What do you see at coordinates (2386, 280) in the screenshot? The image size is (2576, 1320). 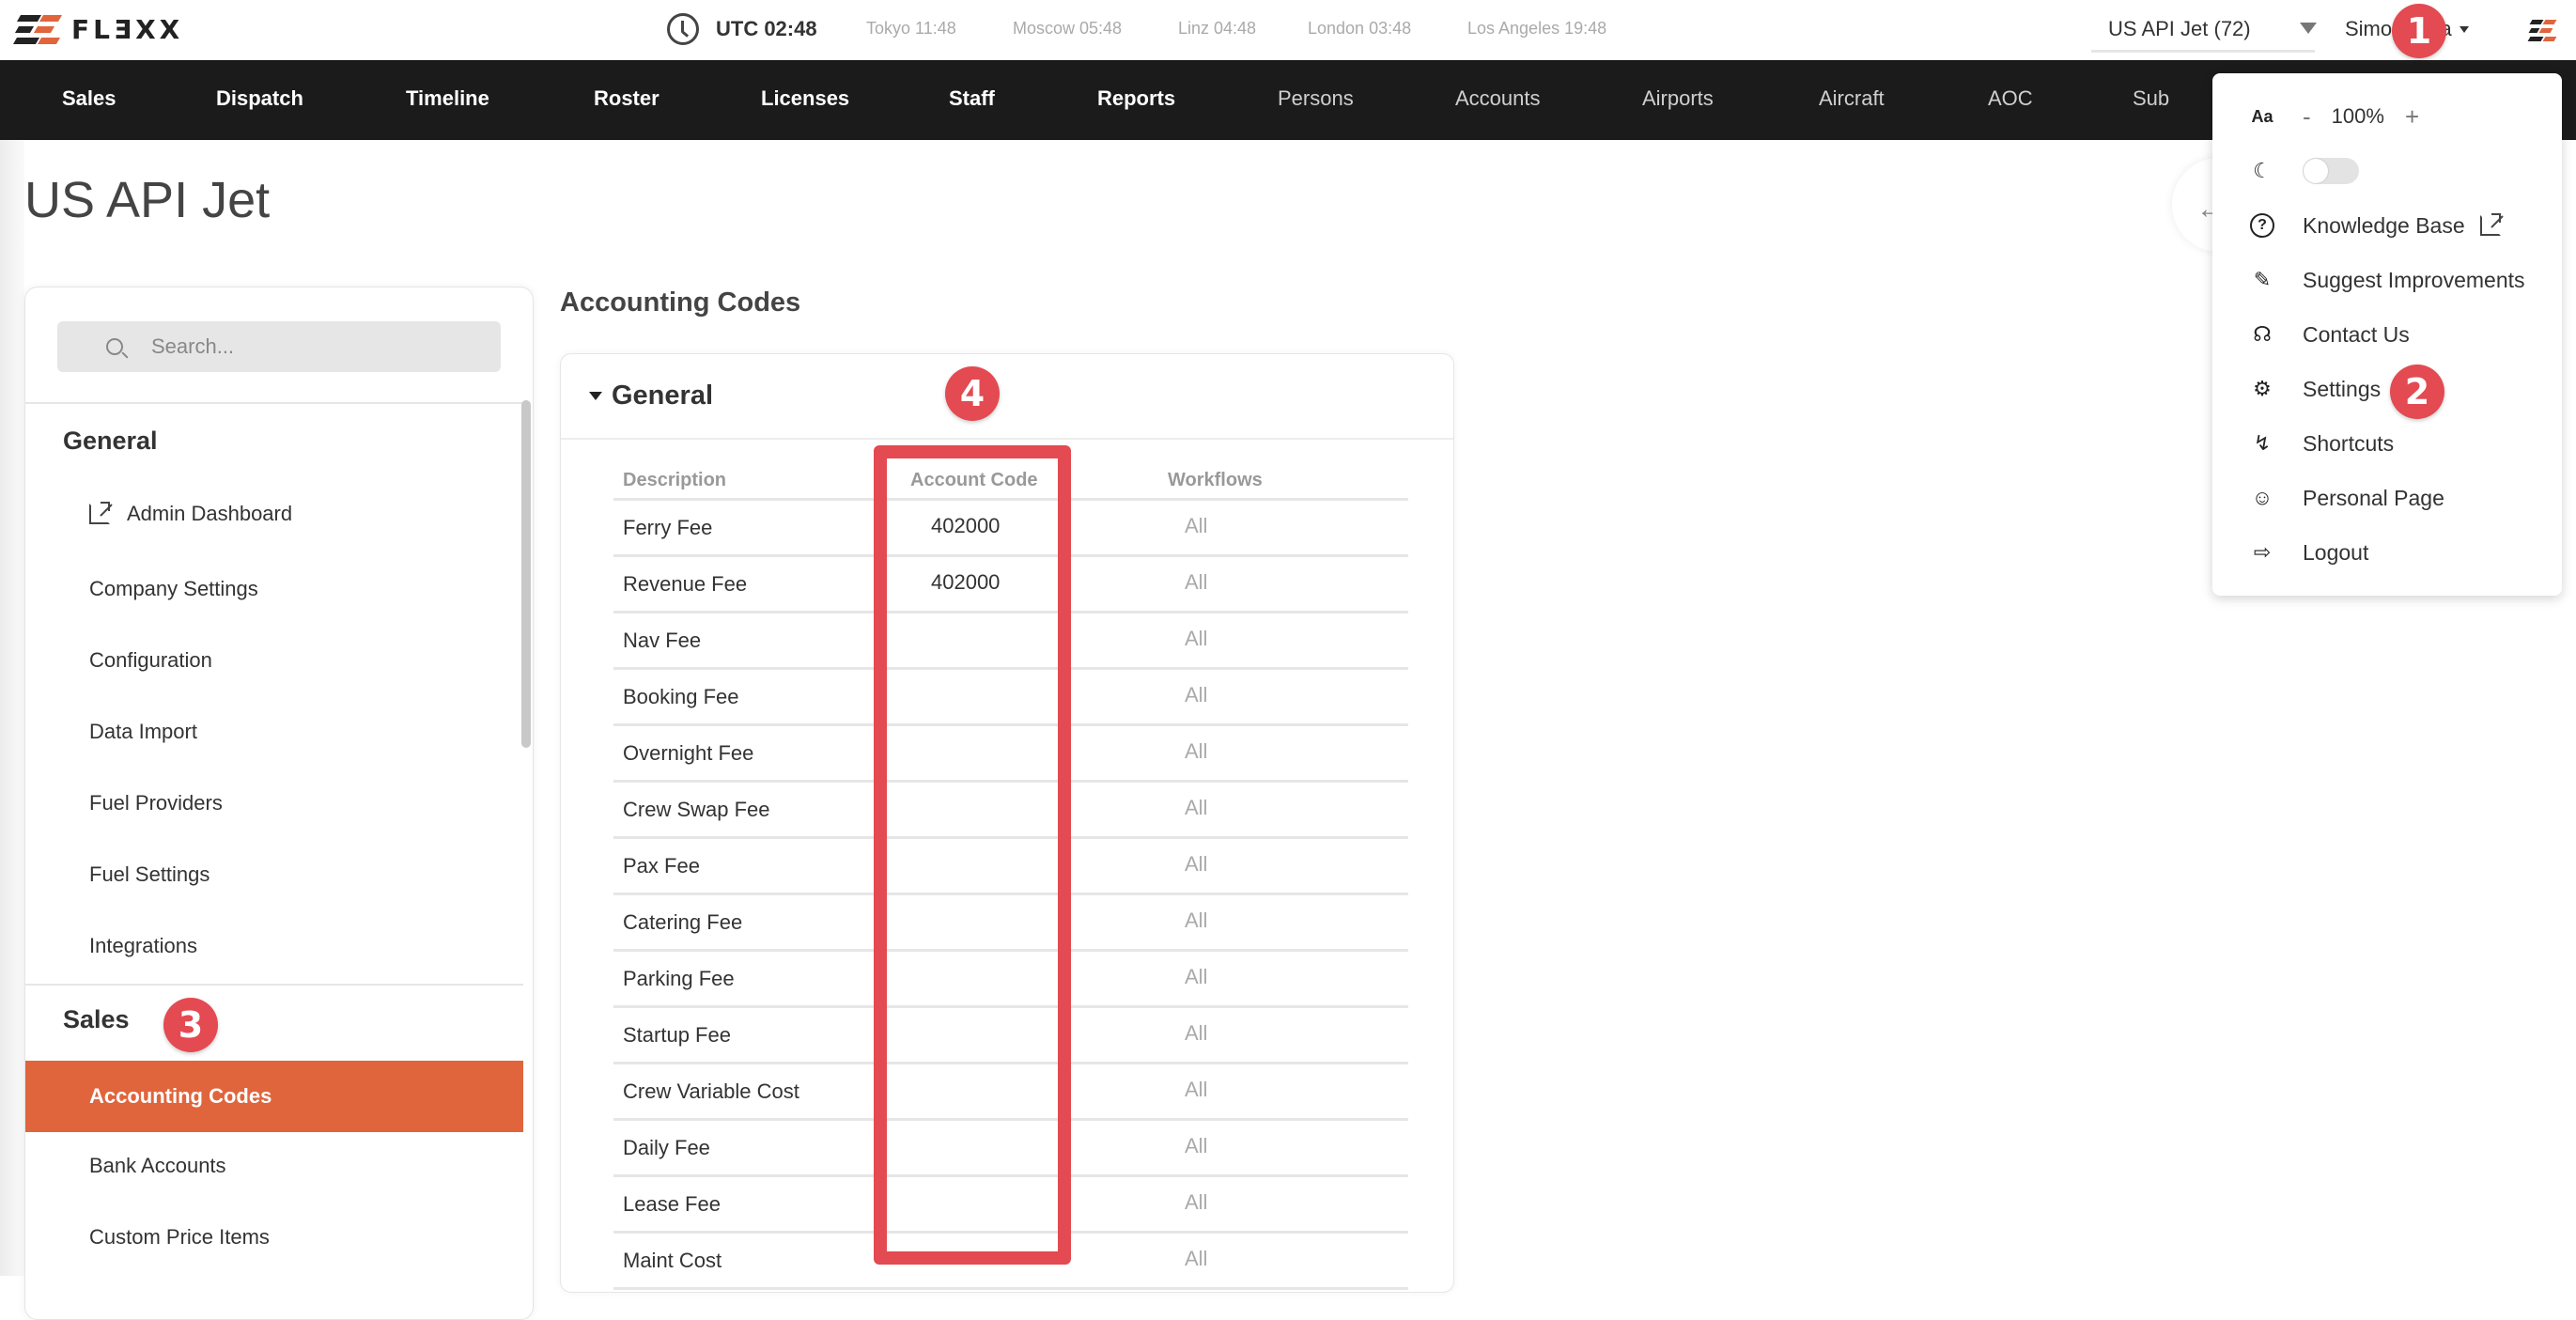 I see `menu-item-suggest-improvements: ✎ Suggest Improvements` at bounding box center [2386, 280].